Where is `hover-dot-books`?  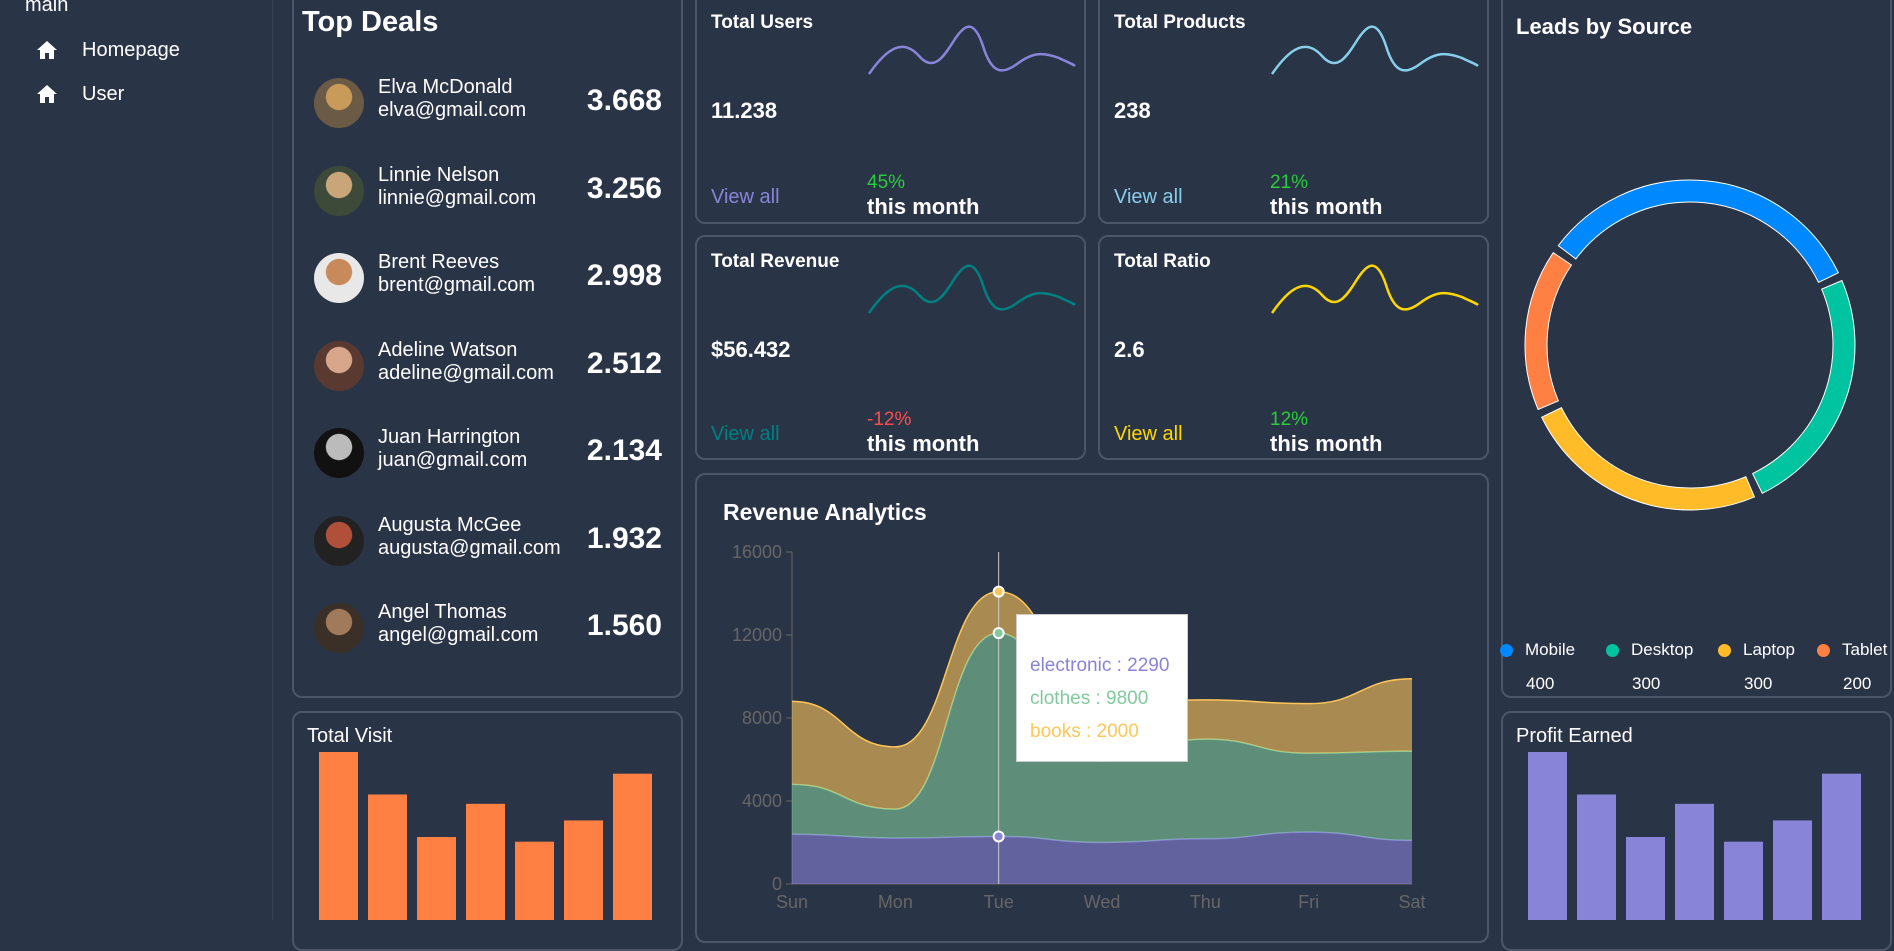 hover-dot-books is located at coordinates (998, 591).